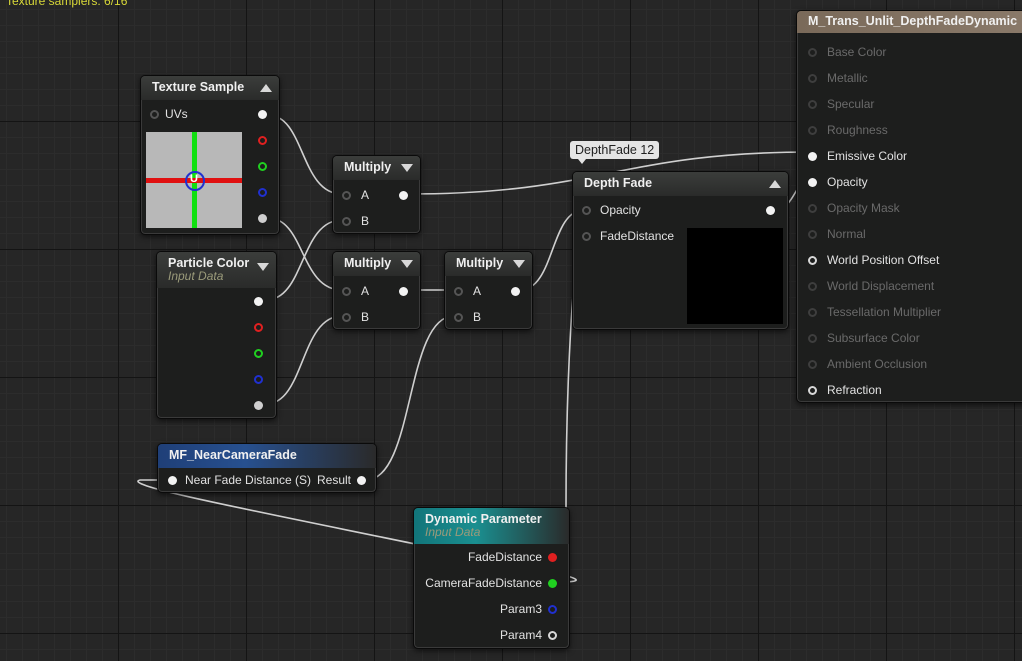 The height and width of the screenshot is (661, 1022). What do you see at coordinates (376, 194) in the screenshot?
I see `multiply-node-1: Multiply A B` at bounding box center [376, 194].